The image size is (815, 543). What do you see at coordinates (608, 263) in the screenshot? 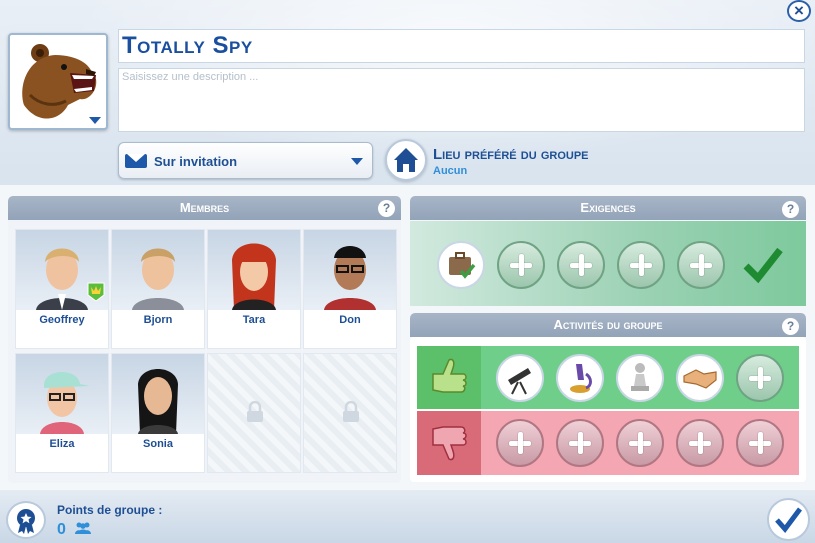
I see `requirements-row` at bounding box center [608, 263].